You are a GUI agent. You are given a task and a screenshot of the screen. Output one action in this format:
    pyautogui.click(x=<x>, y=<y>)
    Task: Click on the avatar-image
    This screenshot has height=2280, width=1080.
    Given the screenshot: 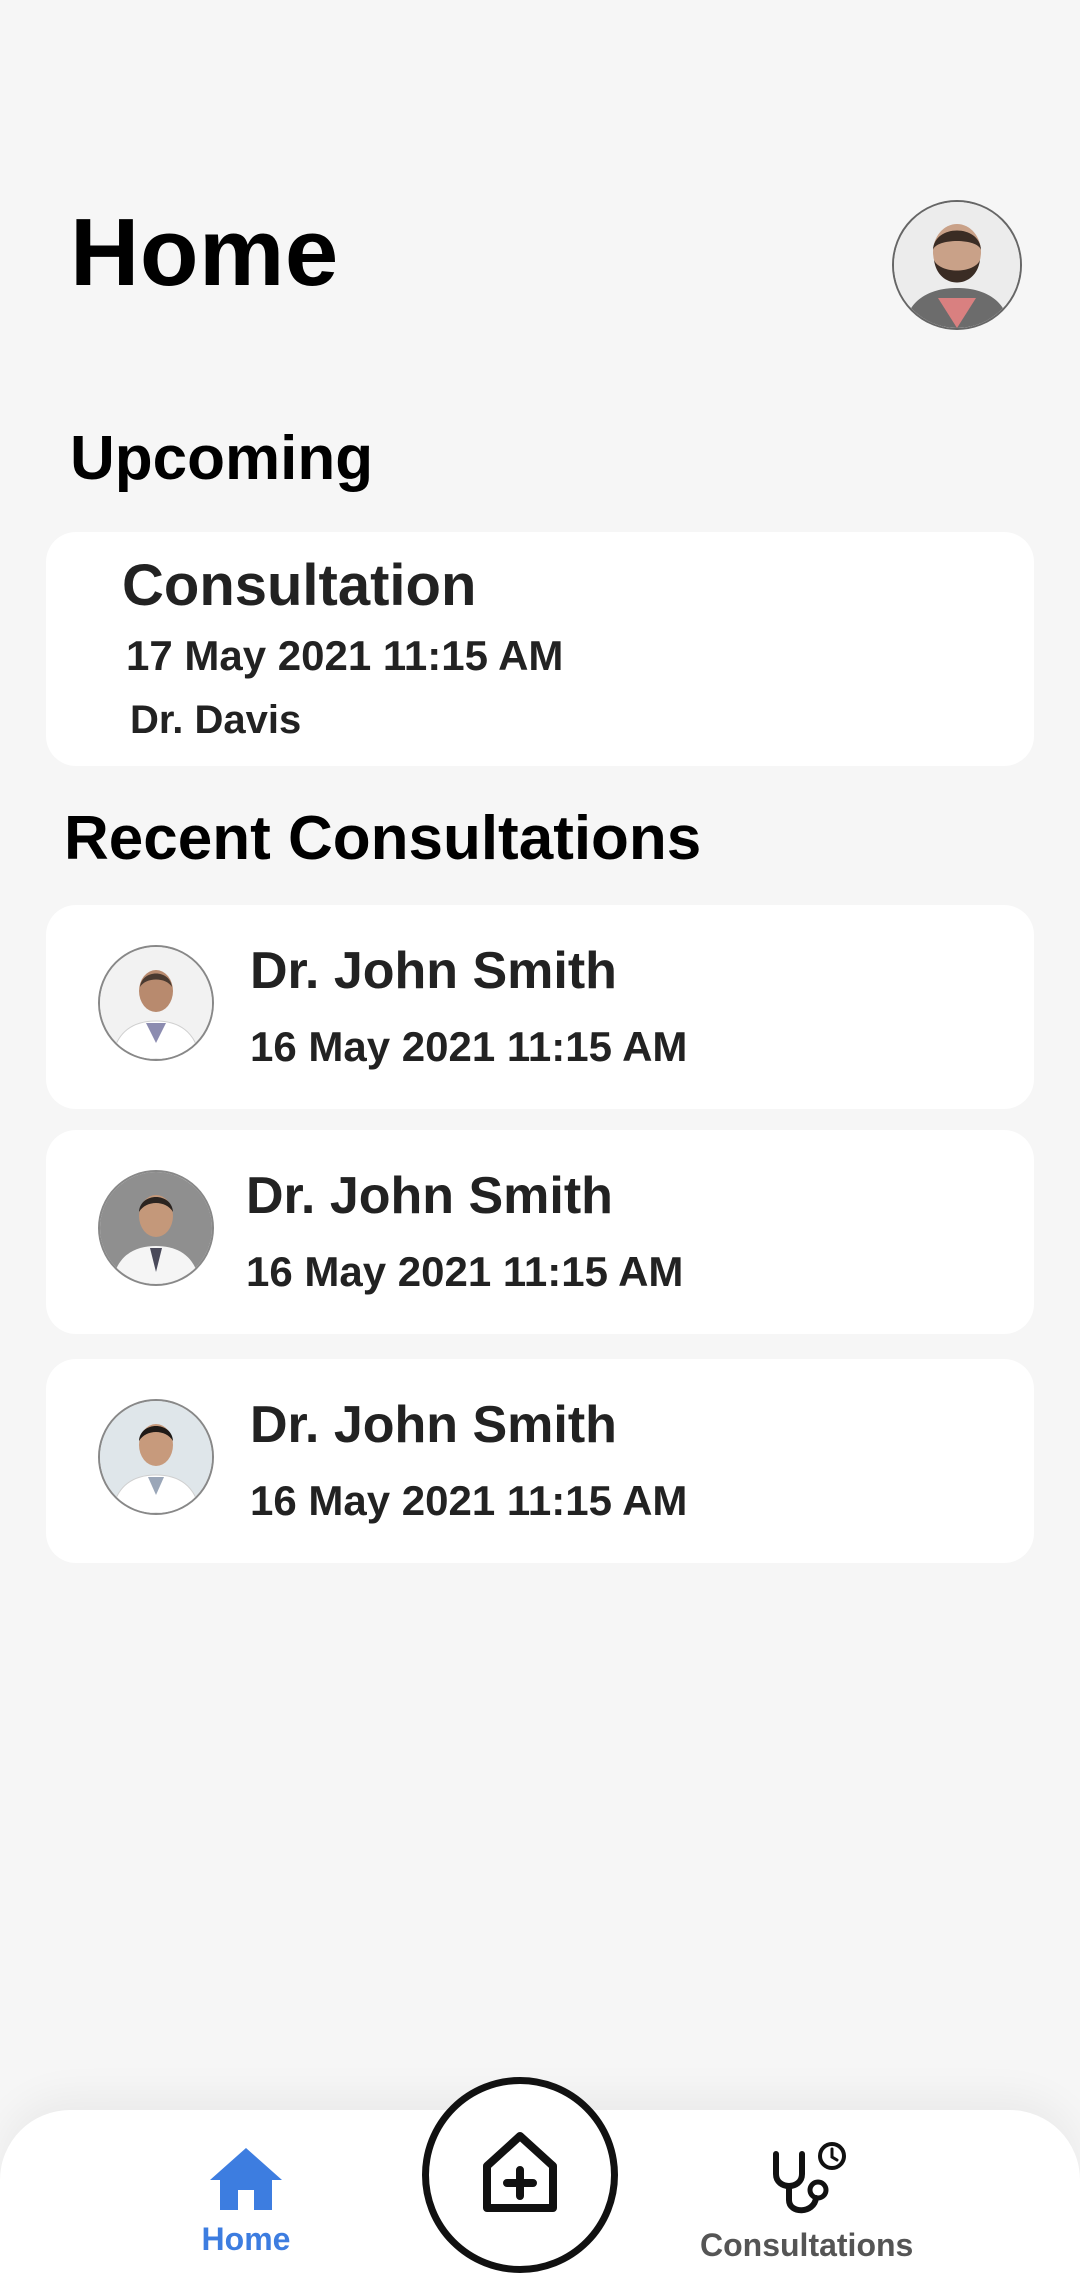 What is the action you would take?
    pyautogui.click(x=957, y=265)
    